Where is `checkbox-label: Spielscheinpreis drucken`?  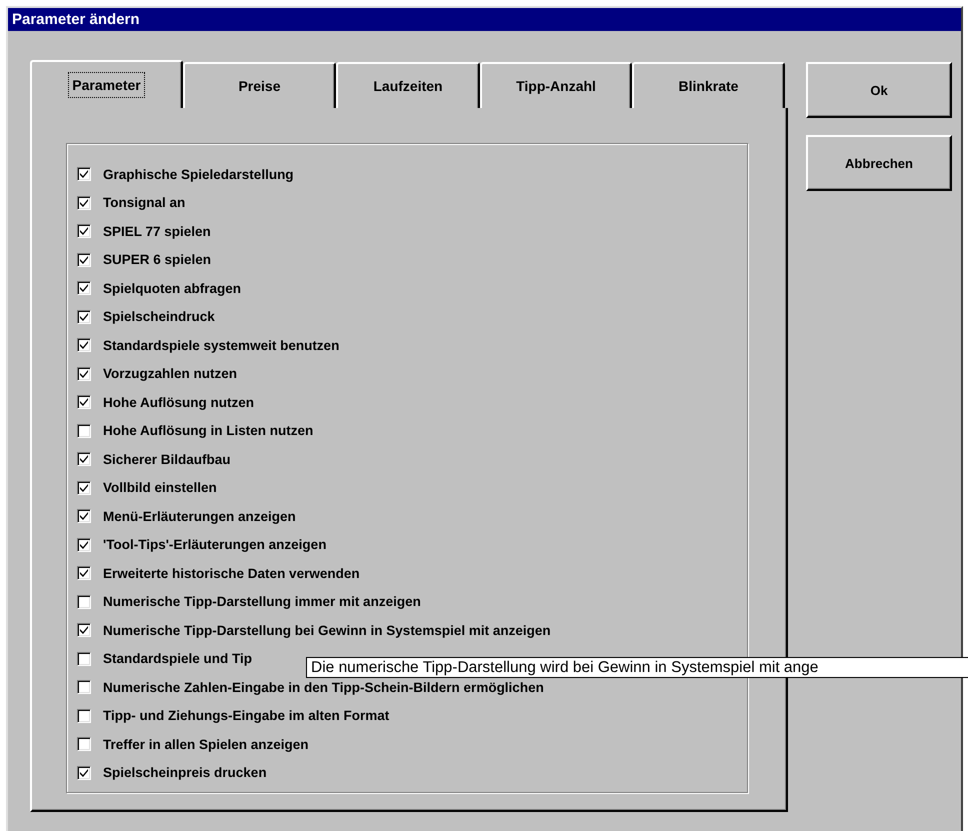
checkbox-label: Spielscheinpreis drucken is located at coordinates (185, 772).